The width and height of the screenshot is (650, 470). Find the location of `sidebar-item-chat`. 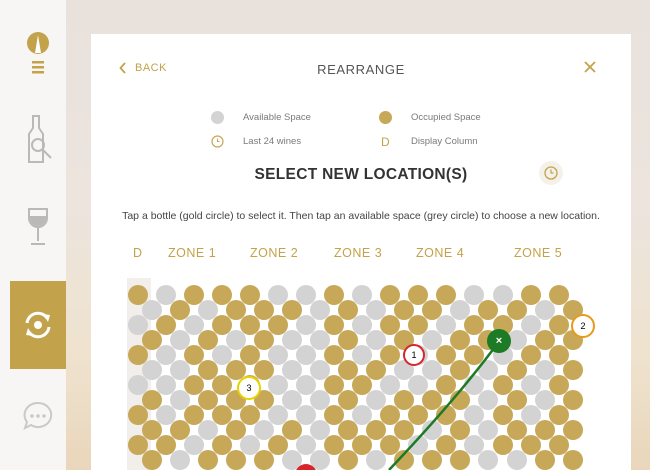

sidebar-item-chat is located at coordinates (38, 416).